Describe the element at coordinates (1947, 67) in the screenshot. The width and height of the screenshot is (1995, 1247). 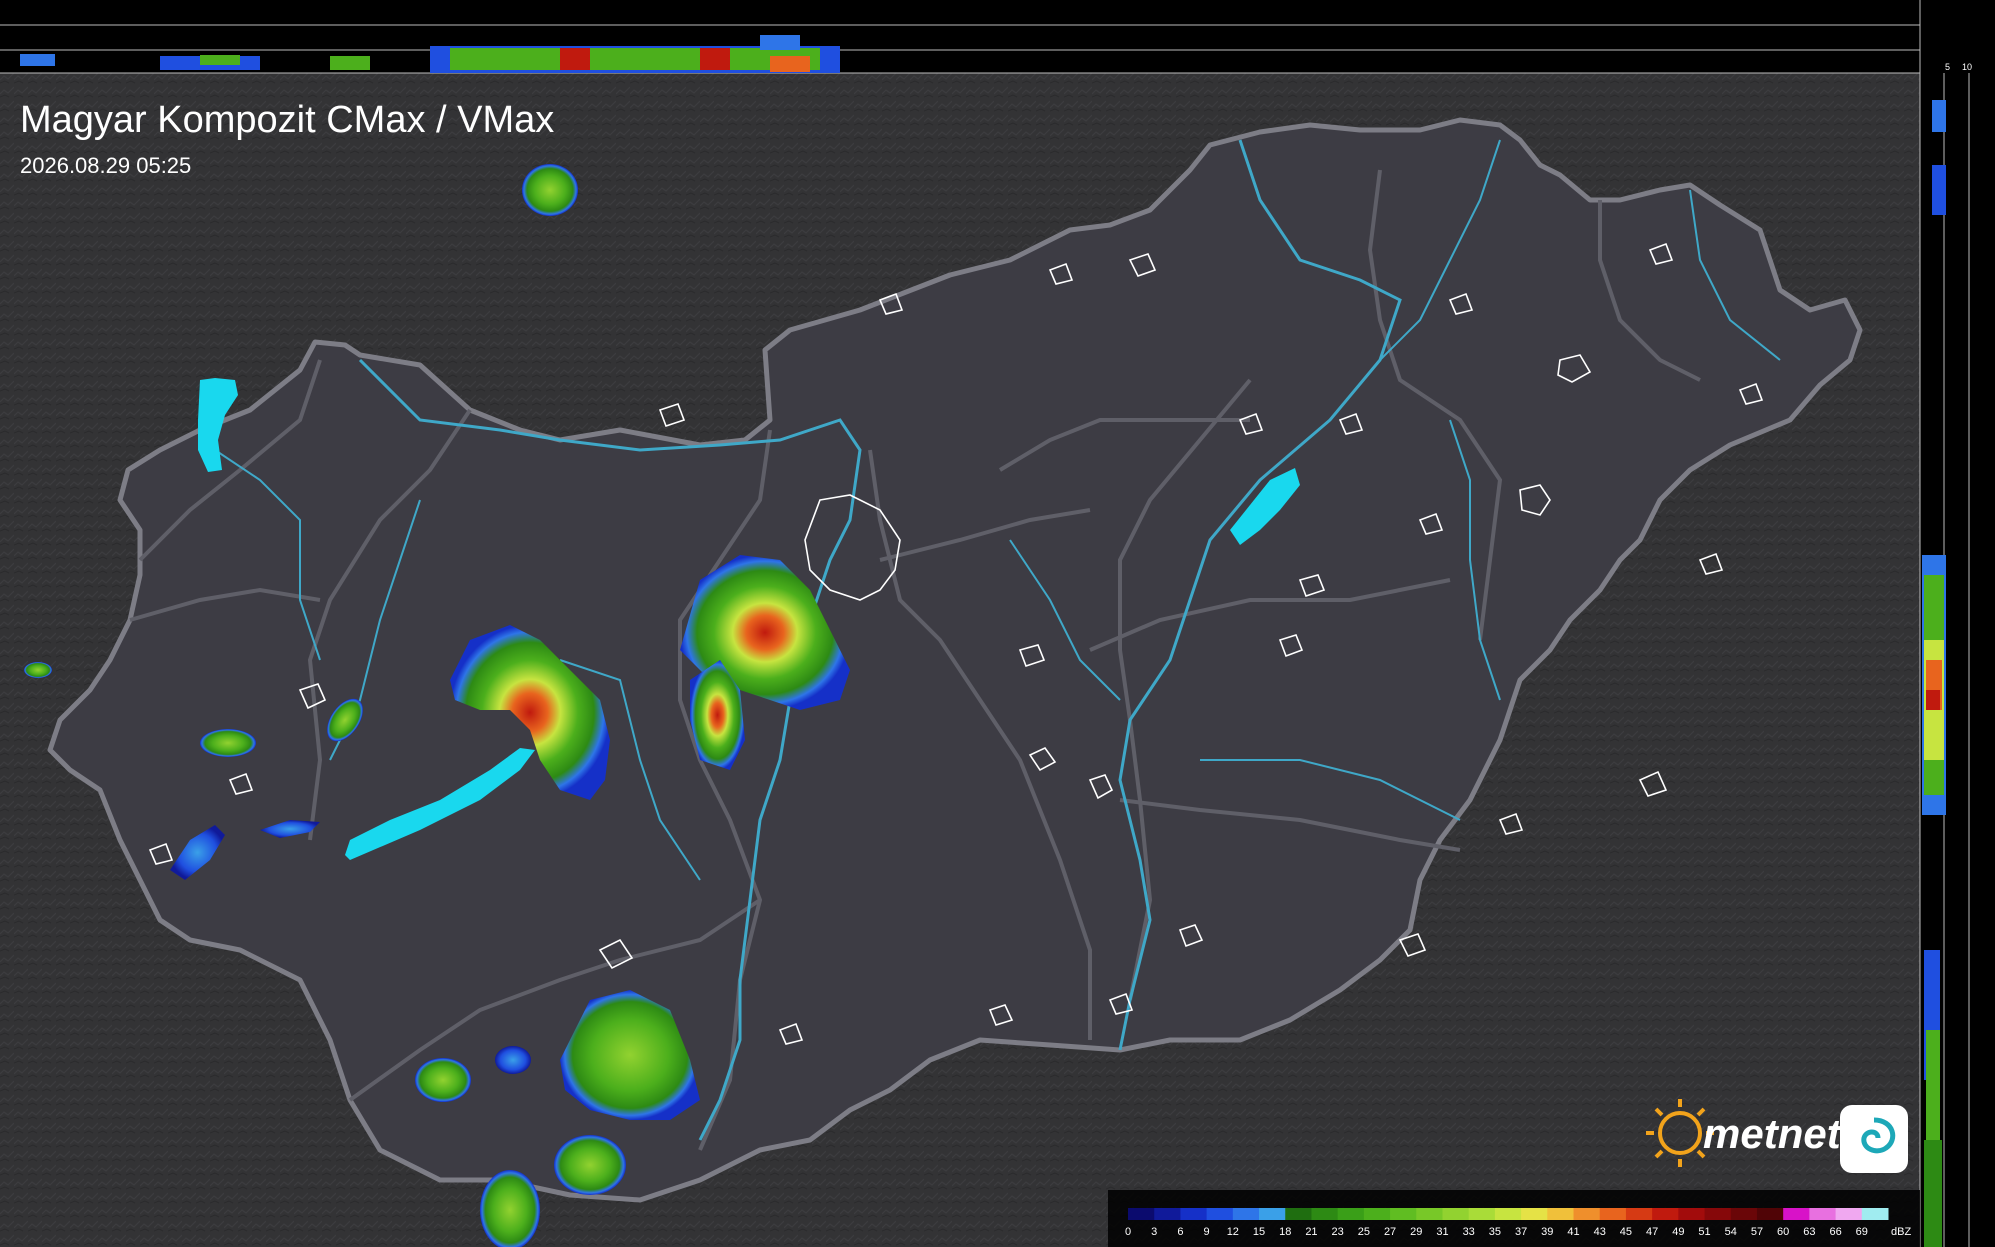
I see `right-tick-5: 5` at that location.